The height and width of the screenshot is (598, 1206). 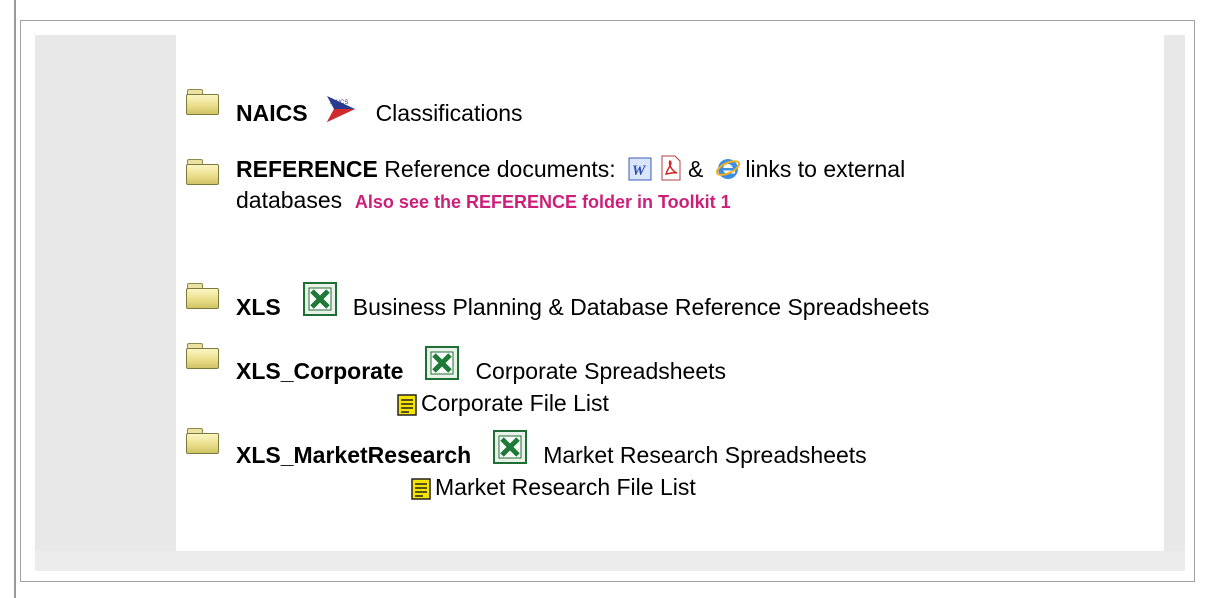 What do you see at coordinates (353, 455) in the screenshot?
I see `folder-name-xls-marketresearch: XLS_MarketResearch` at bounding box center [353, 455].